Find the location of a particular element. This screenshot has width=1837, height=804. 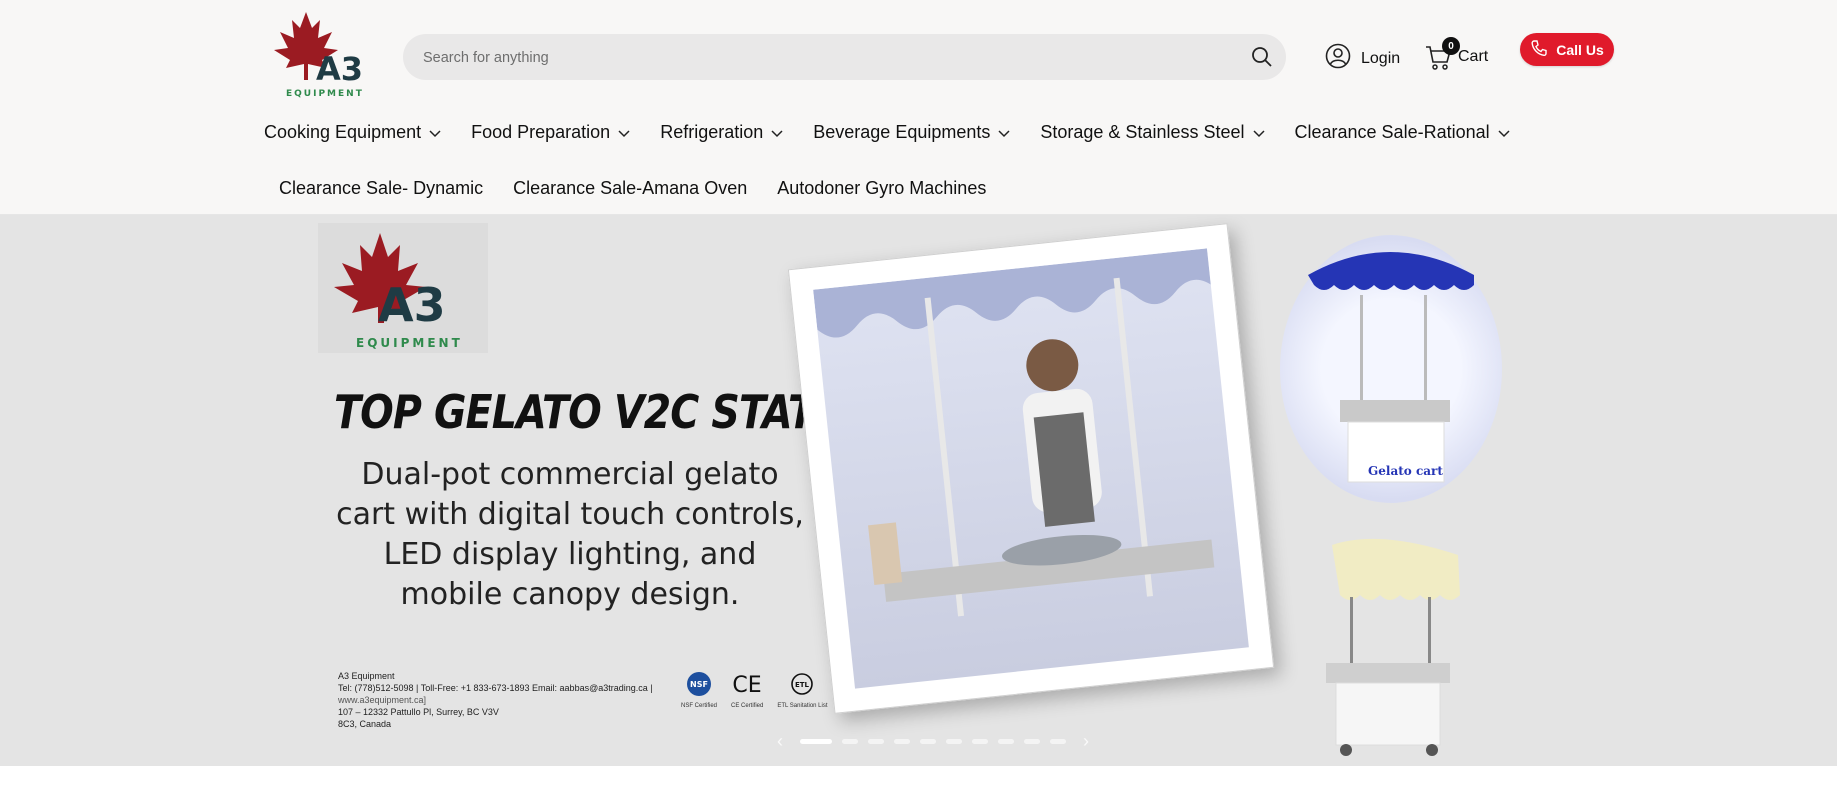

etl-cert: ETL ETL Sanitation List is located at coordinates (802, 690).